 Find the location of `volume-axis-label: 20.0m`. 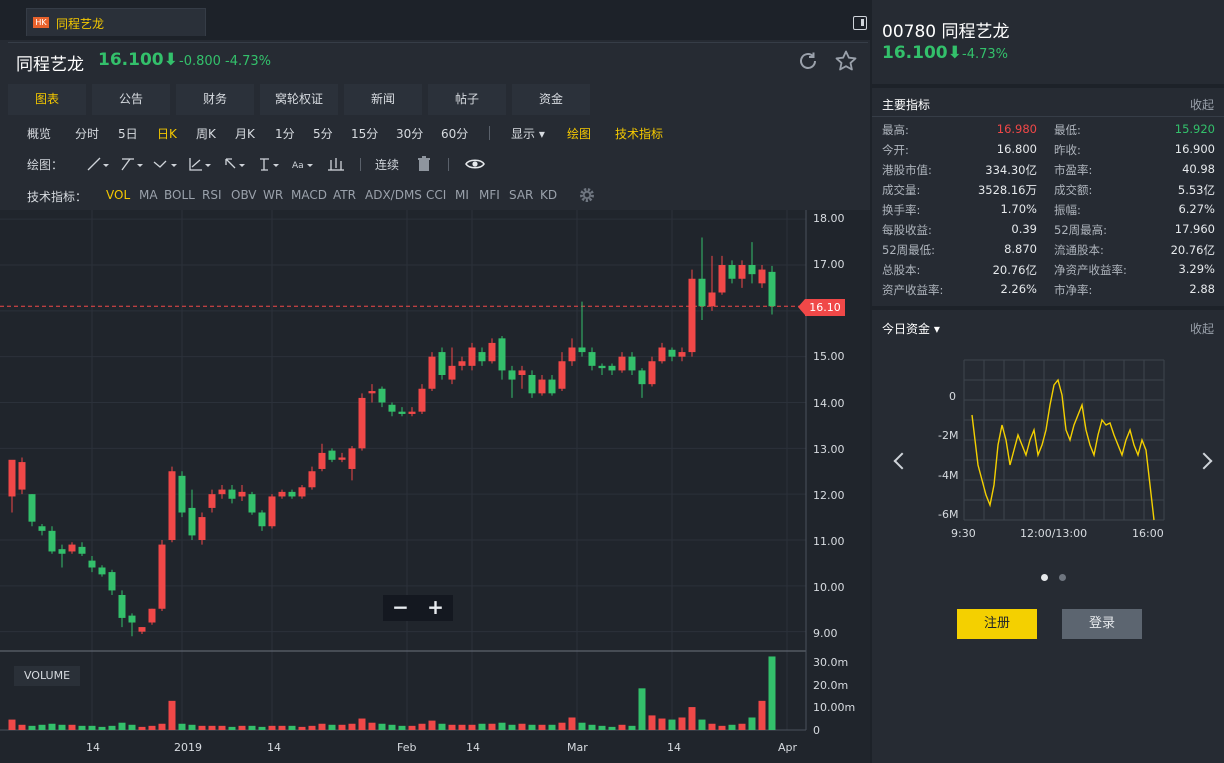

volume-axis-label: 20.0m is located at coordinates (831, 685).